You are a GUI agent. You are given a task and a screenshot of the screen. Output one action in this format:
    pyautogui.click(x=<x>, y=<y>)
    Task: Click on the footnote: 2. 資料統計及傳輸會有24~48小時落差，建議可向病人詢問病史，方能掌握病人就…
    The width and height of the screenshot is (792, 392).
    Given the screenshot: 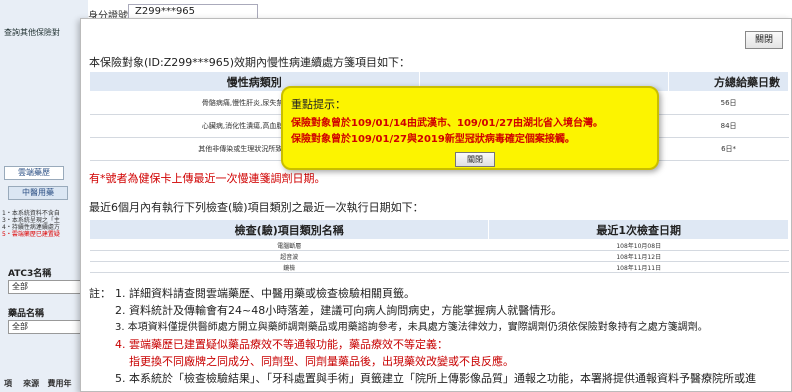 What is the action you would take?
    pyautogui.click(x=339, y=310)
    